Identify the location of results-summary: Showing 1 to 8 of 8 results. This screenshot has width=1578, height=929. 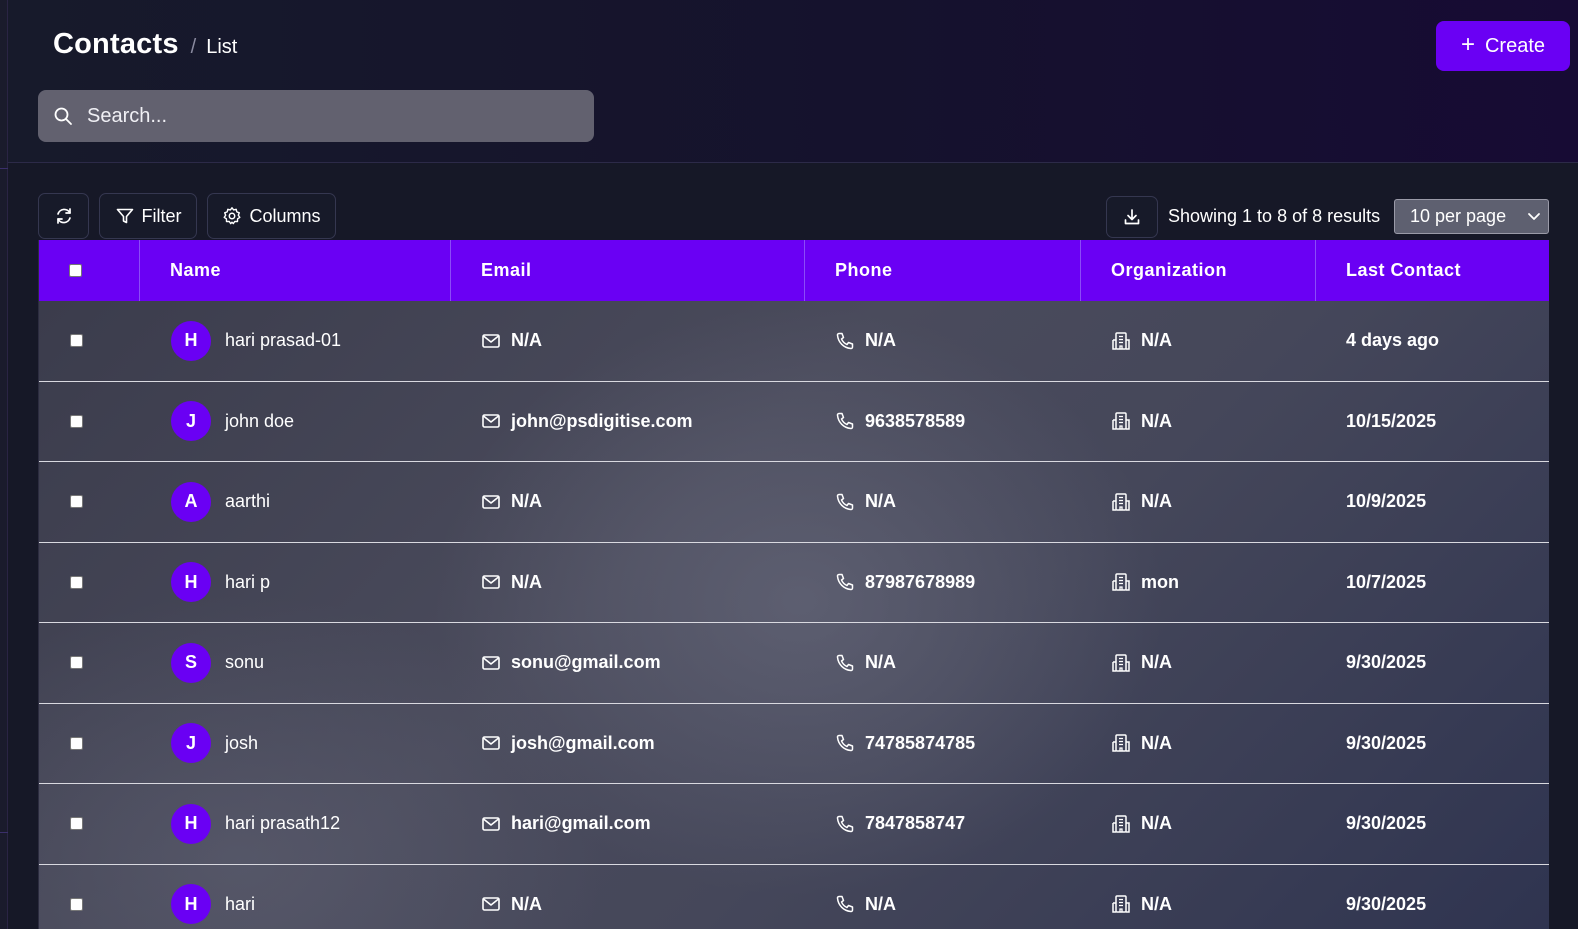
(1274, 216).